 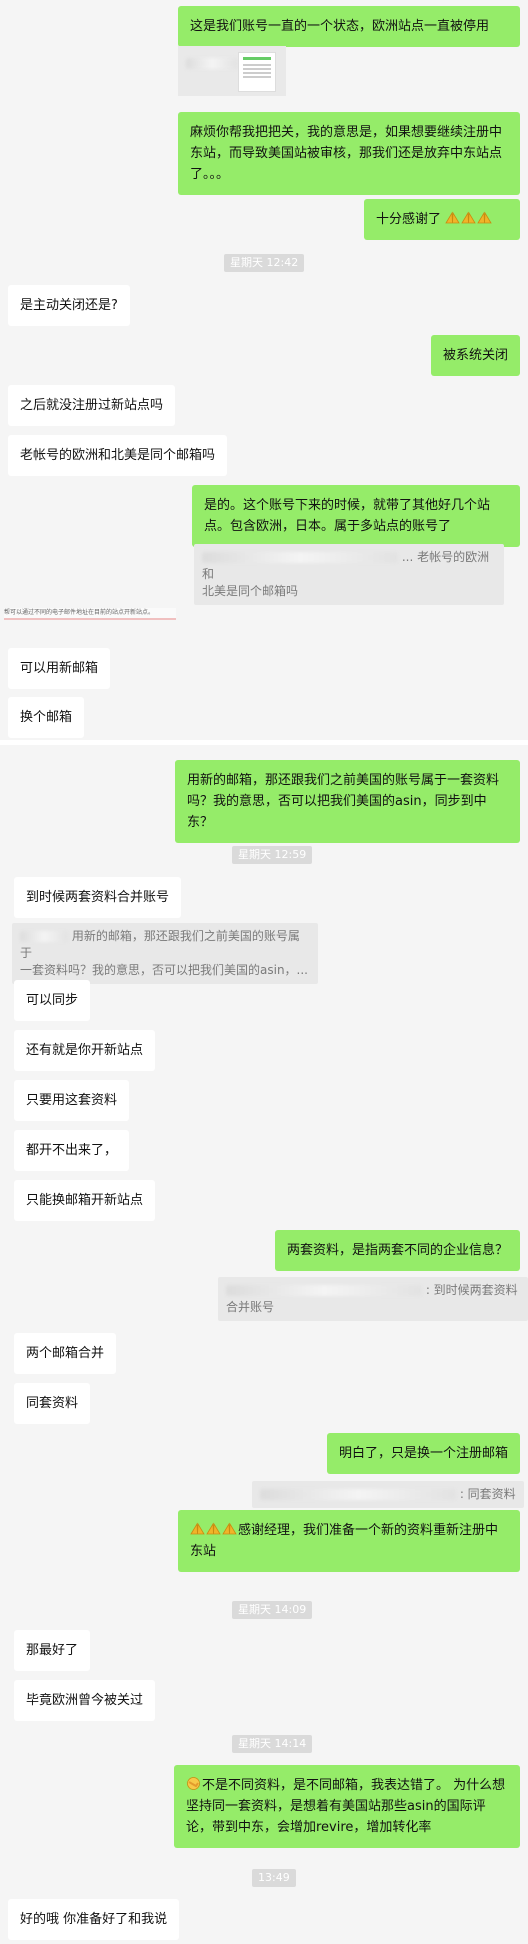 I want to click on message-incoming: 毕竟欧洲曾今被关过, so click(x=85, y=1700).